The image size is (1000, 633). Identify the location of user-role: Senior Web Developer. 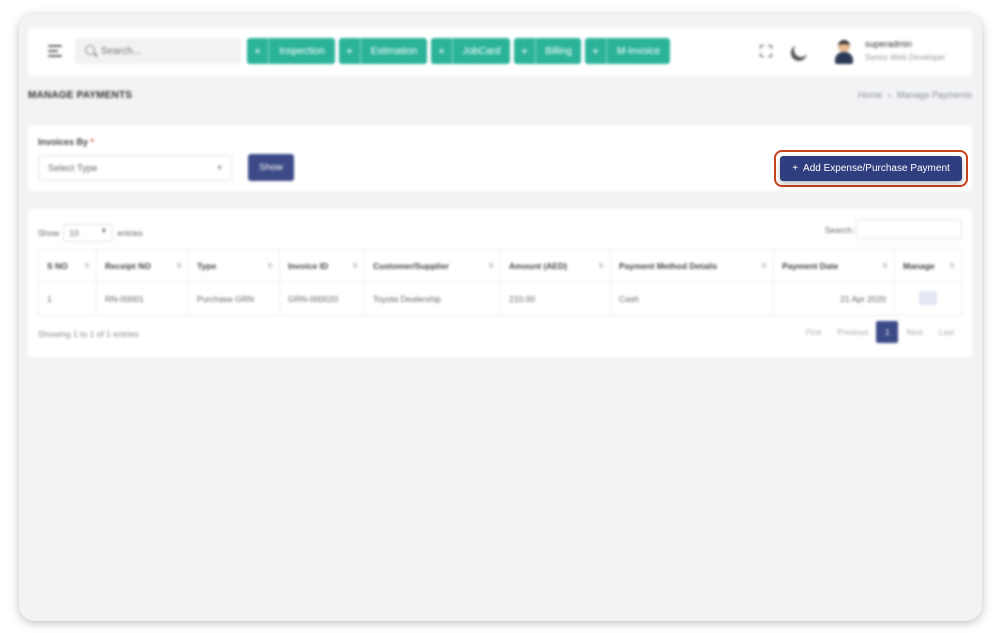
(905, 57).